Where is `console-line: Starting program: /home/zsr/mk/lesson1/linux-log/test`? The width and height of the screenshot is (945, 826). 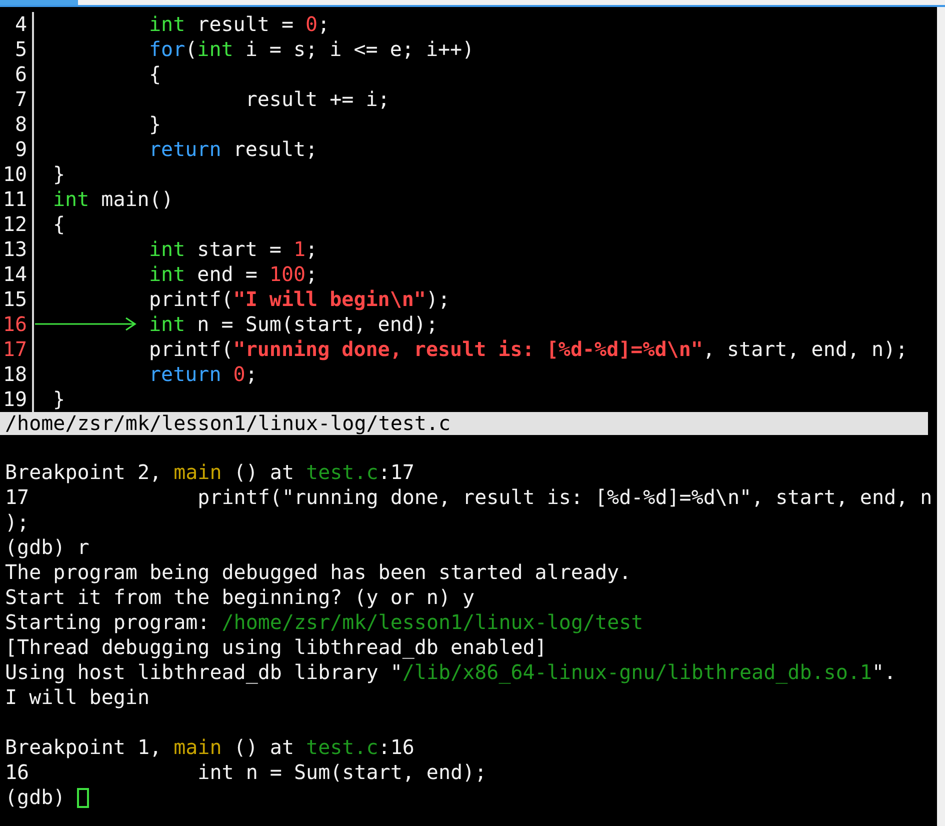 console-line: Starting program: /home/zsr/mk/lesson1/linux-log/test is located at coordinates (324, 622).